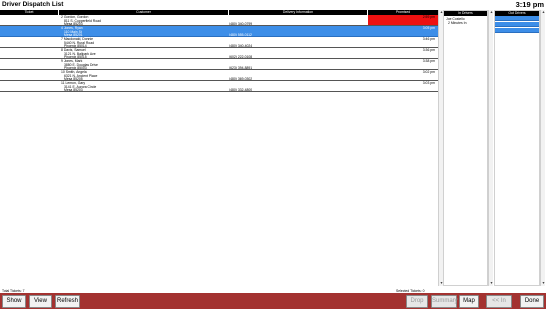  What do you see at coordinates (428, 39) in the screenshot?
I see `promised-time: 3:46 pm` at bounding box center [428, 39].